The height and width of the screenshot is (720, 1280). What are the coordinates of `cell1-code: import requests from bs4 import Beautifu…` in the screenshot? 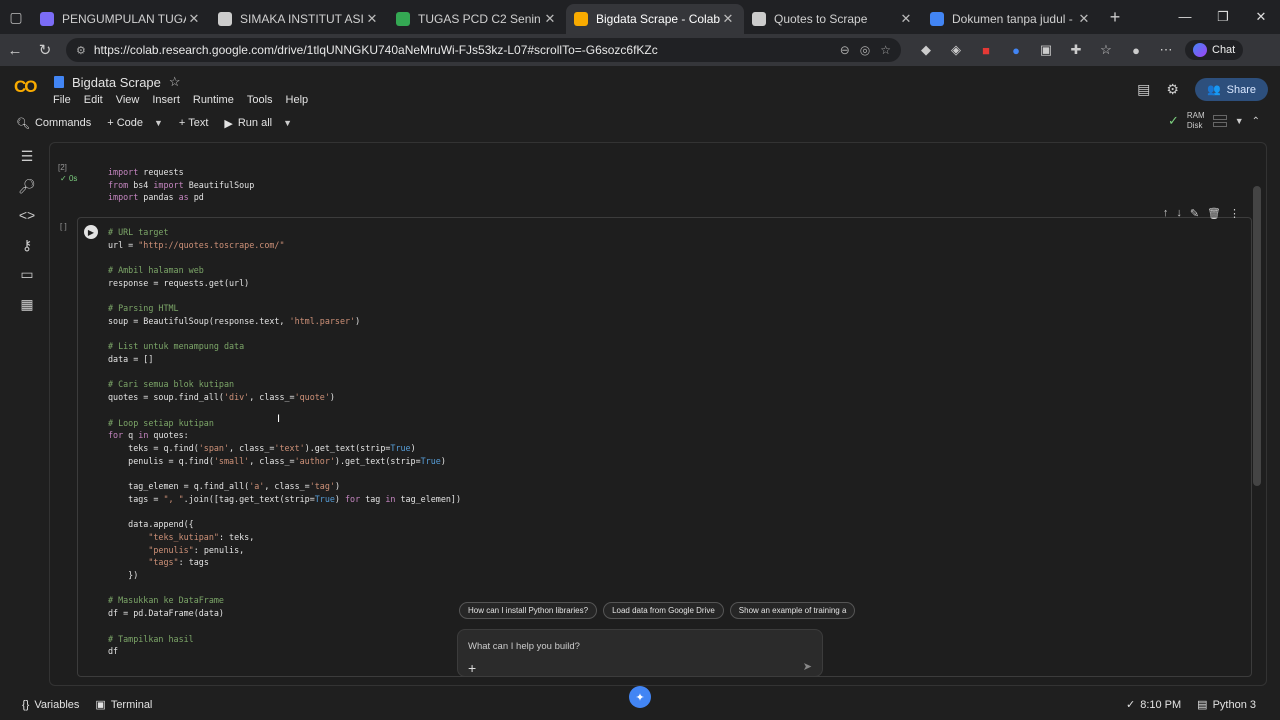 It's located at (181, 185).